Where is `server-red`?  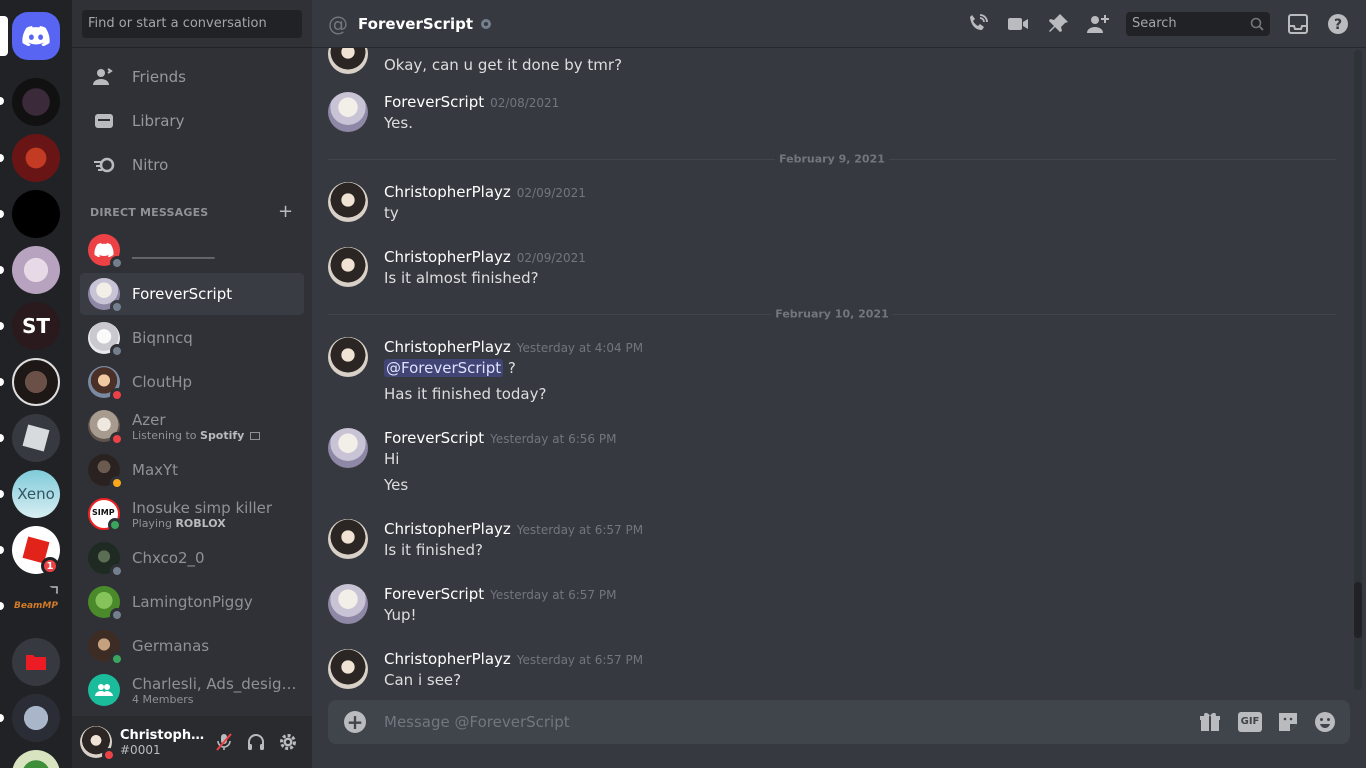 server-red is located at coordinates (36, 158).